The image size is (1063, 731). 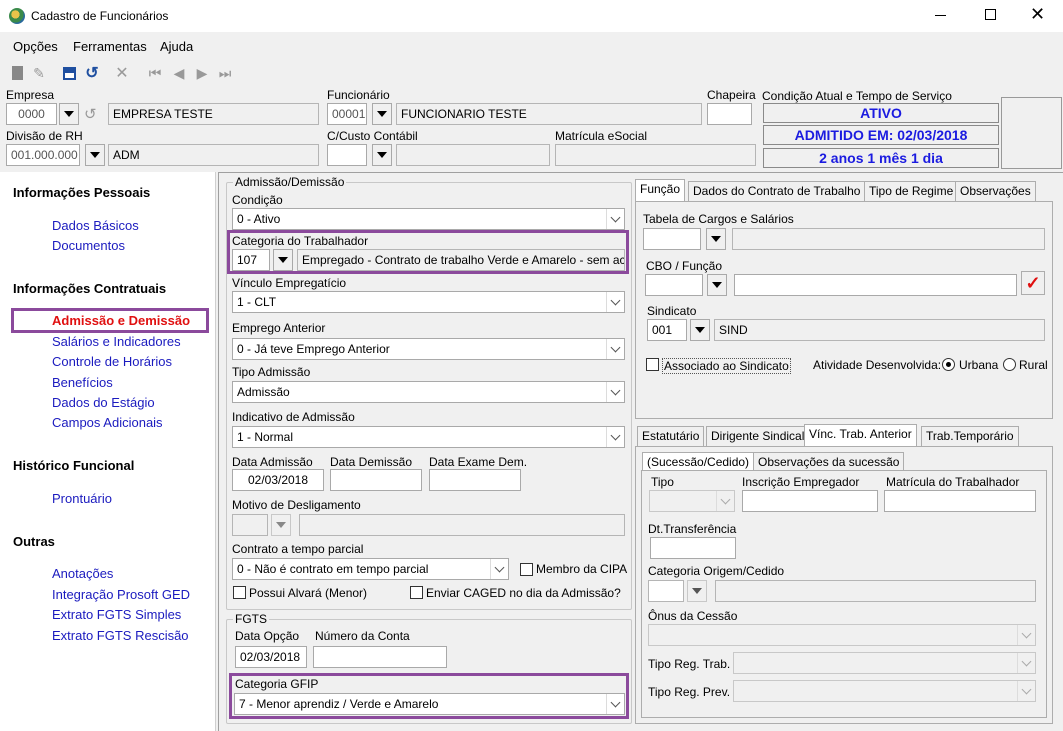 I want to click on motivo-label: Motivo de Desligamento, so click(x=296, y=505).